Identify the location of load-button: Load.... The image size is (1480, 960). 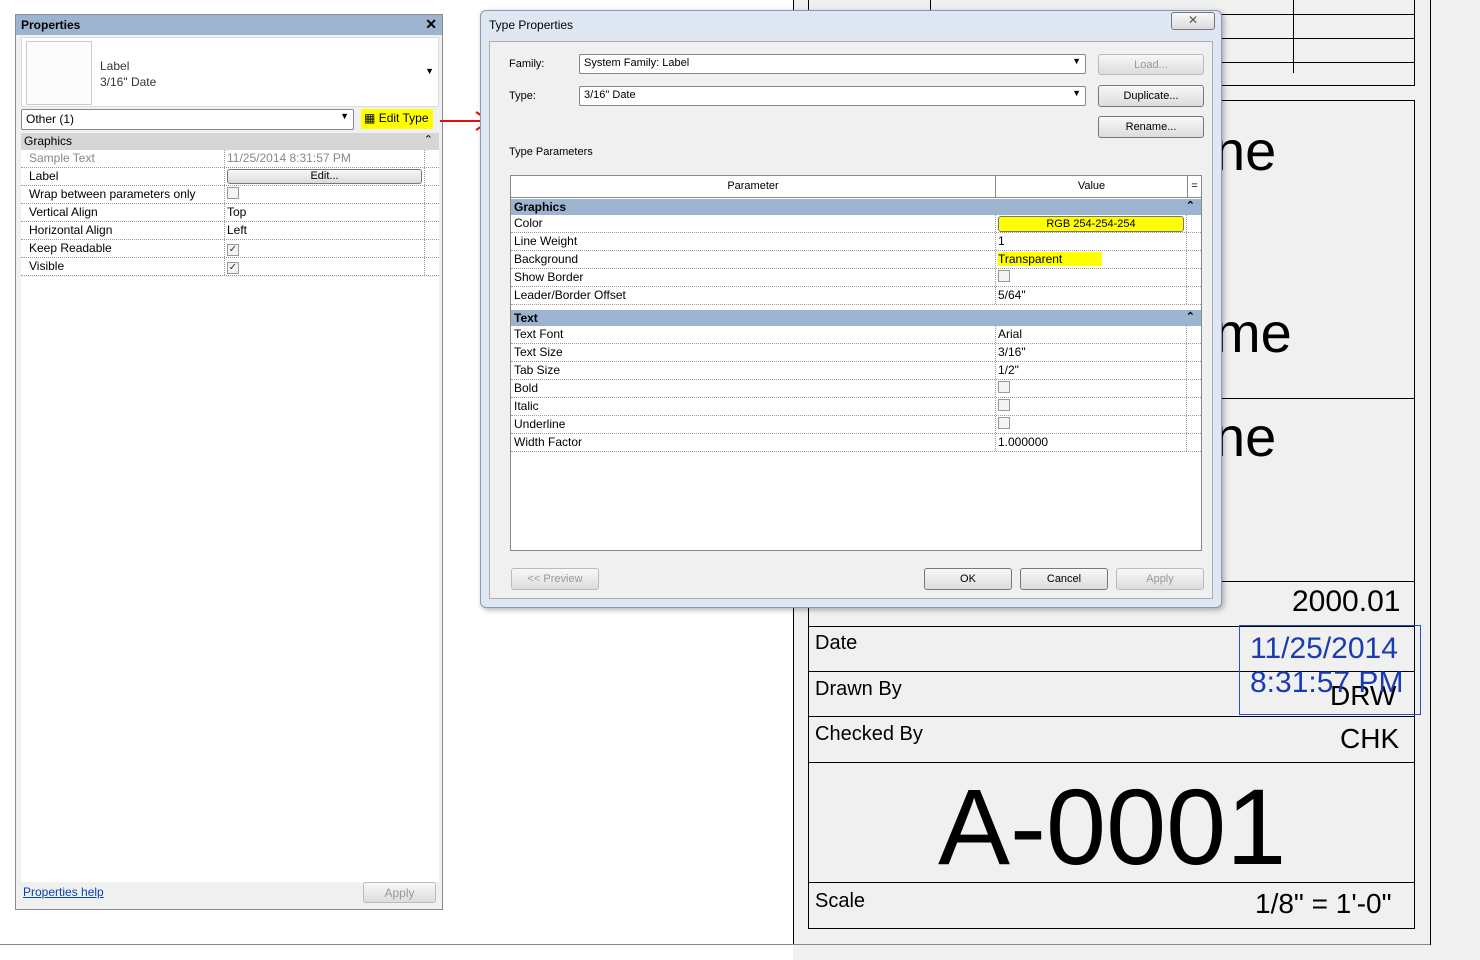
(1151, 64).